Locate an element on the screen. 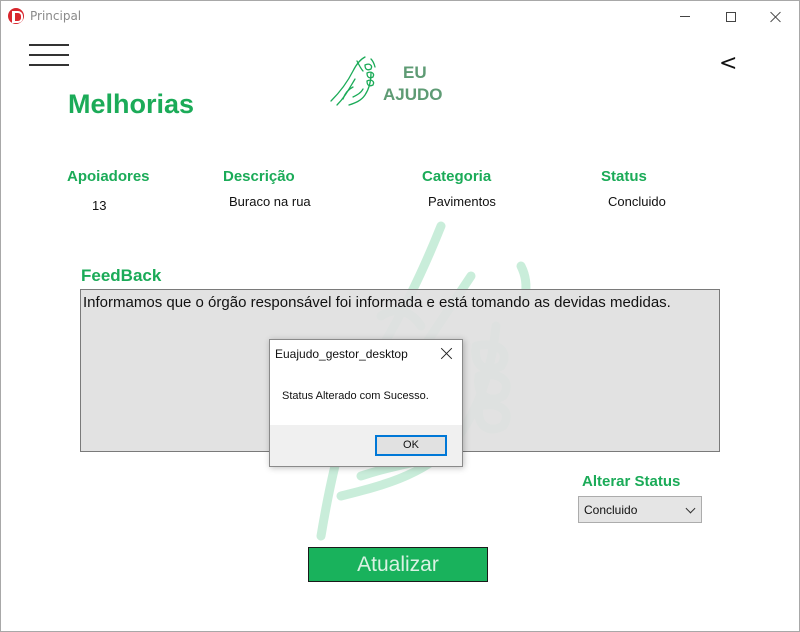 The width and height of the screenshot is (800, 632). close-icon is located at coordinates (776, 17).